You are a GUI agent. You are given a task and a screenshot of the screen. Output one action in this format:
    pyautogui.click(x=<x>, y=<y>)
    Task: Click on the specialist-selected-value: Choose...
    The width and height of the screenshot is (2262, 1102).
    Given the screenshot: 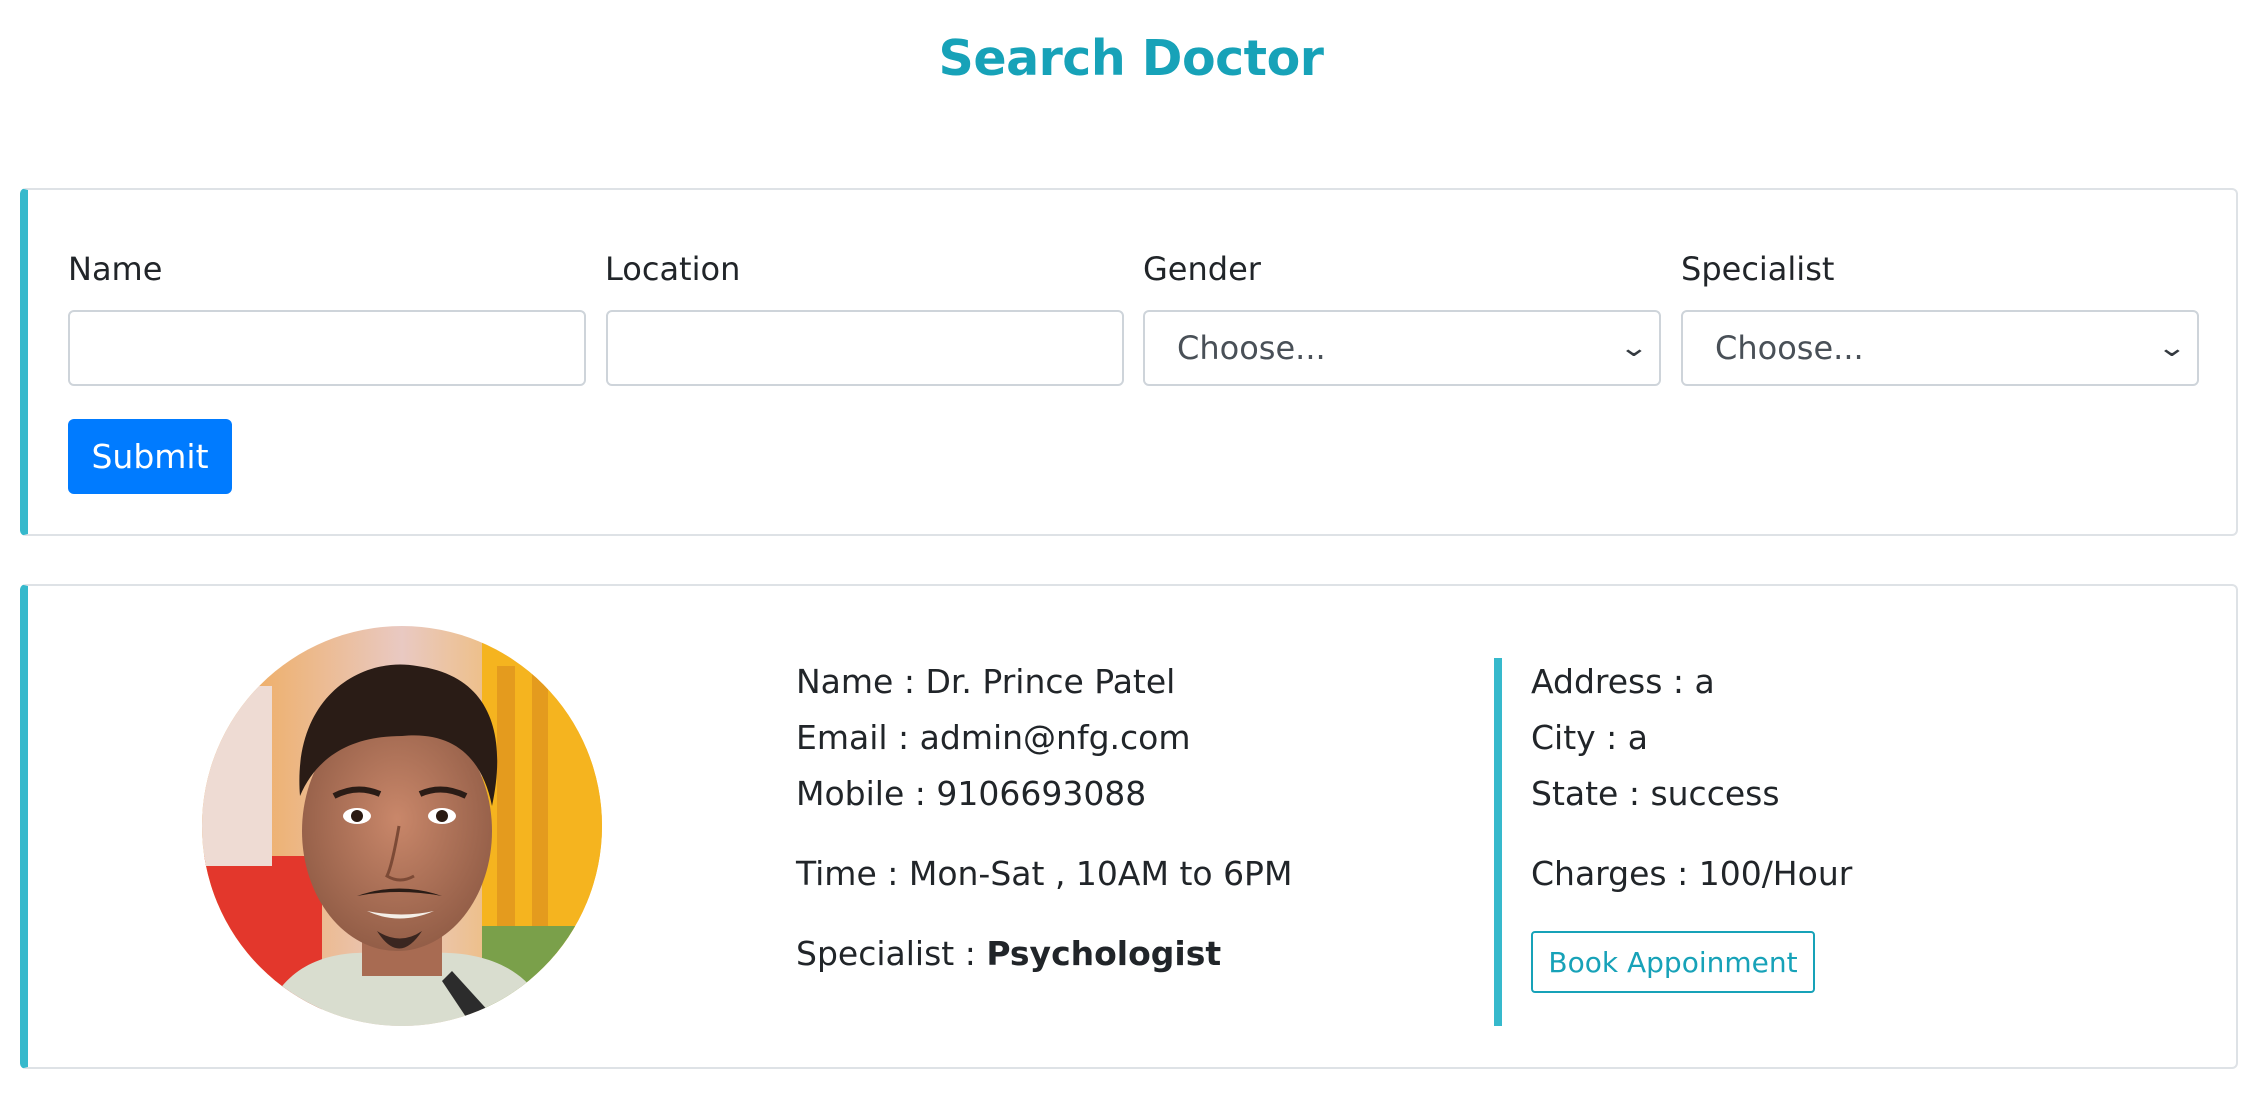 What is the action you would take?
    pyautogui.click(x=1789, y=348)
    